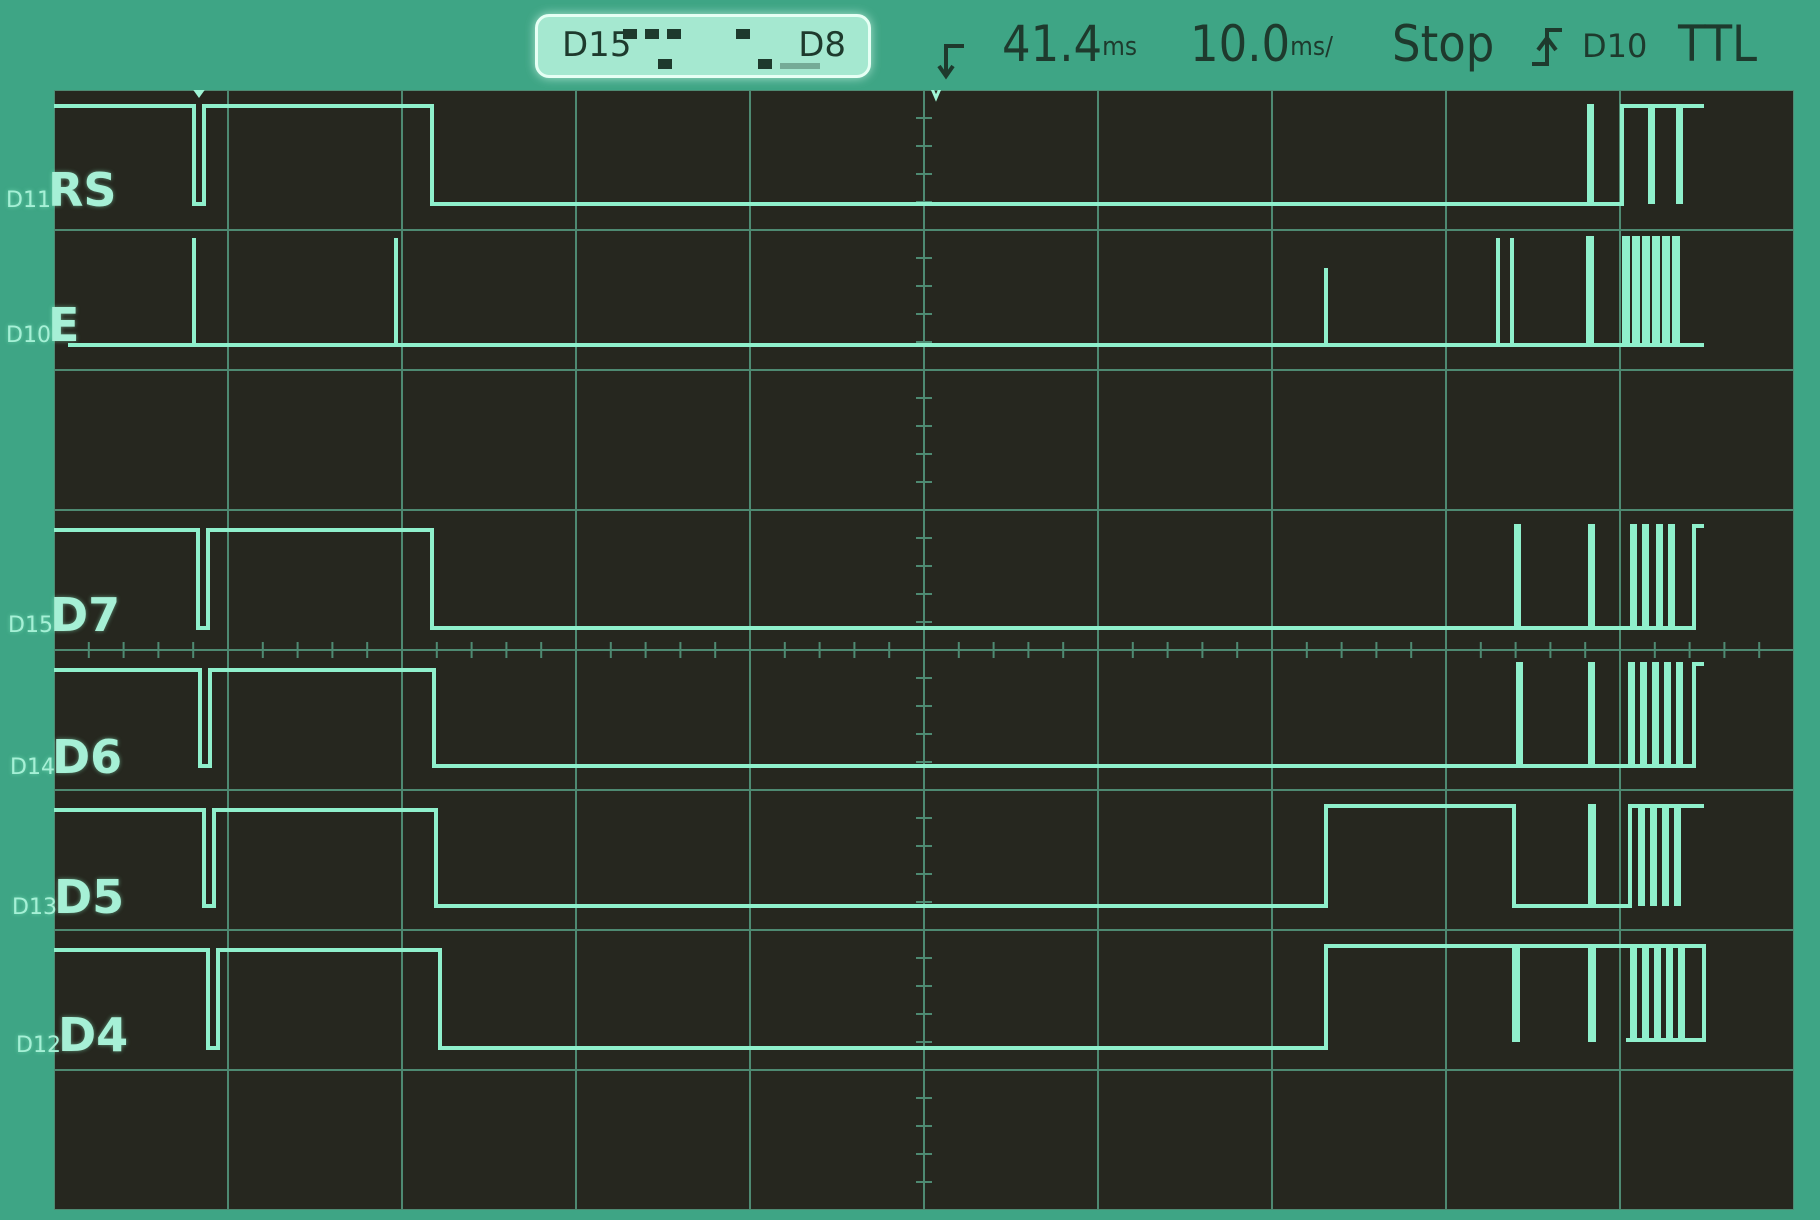 This screenshot has width=1820, height=1220. I want to click on timebase-readout: 10.0ms/, so click(1261, 45).